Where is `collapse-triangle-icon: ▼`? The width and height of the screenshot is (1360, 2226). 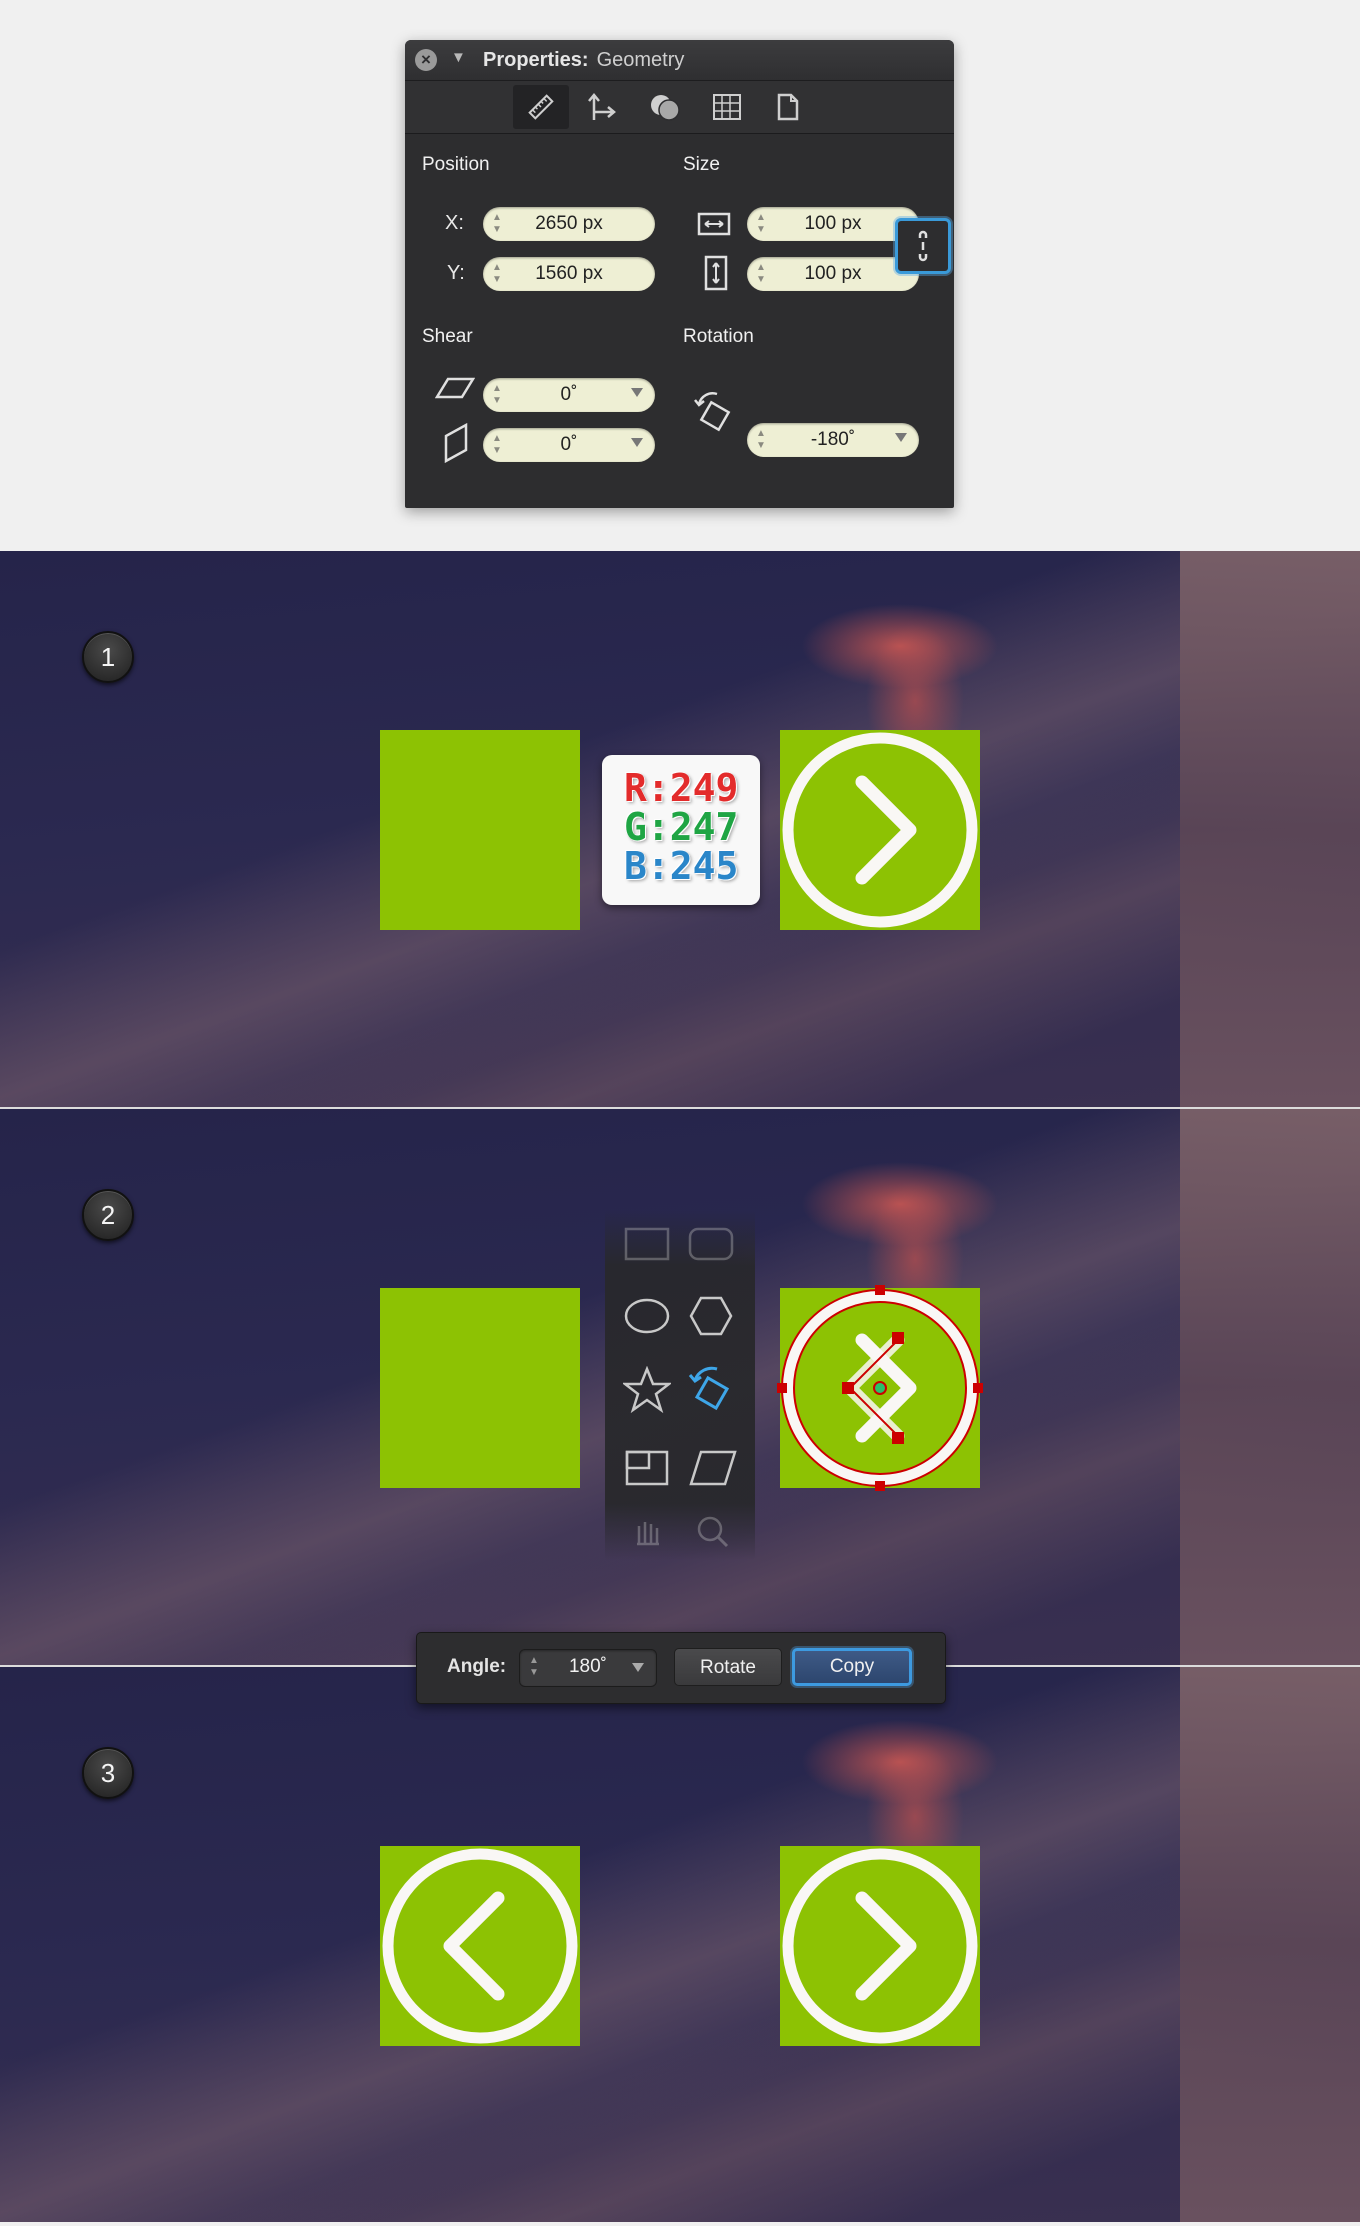
collapse-triangle-icon: ▼ is located at coordinates (458, 57).